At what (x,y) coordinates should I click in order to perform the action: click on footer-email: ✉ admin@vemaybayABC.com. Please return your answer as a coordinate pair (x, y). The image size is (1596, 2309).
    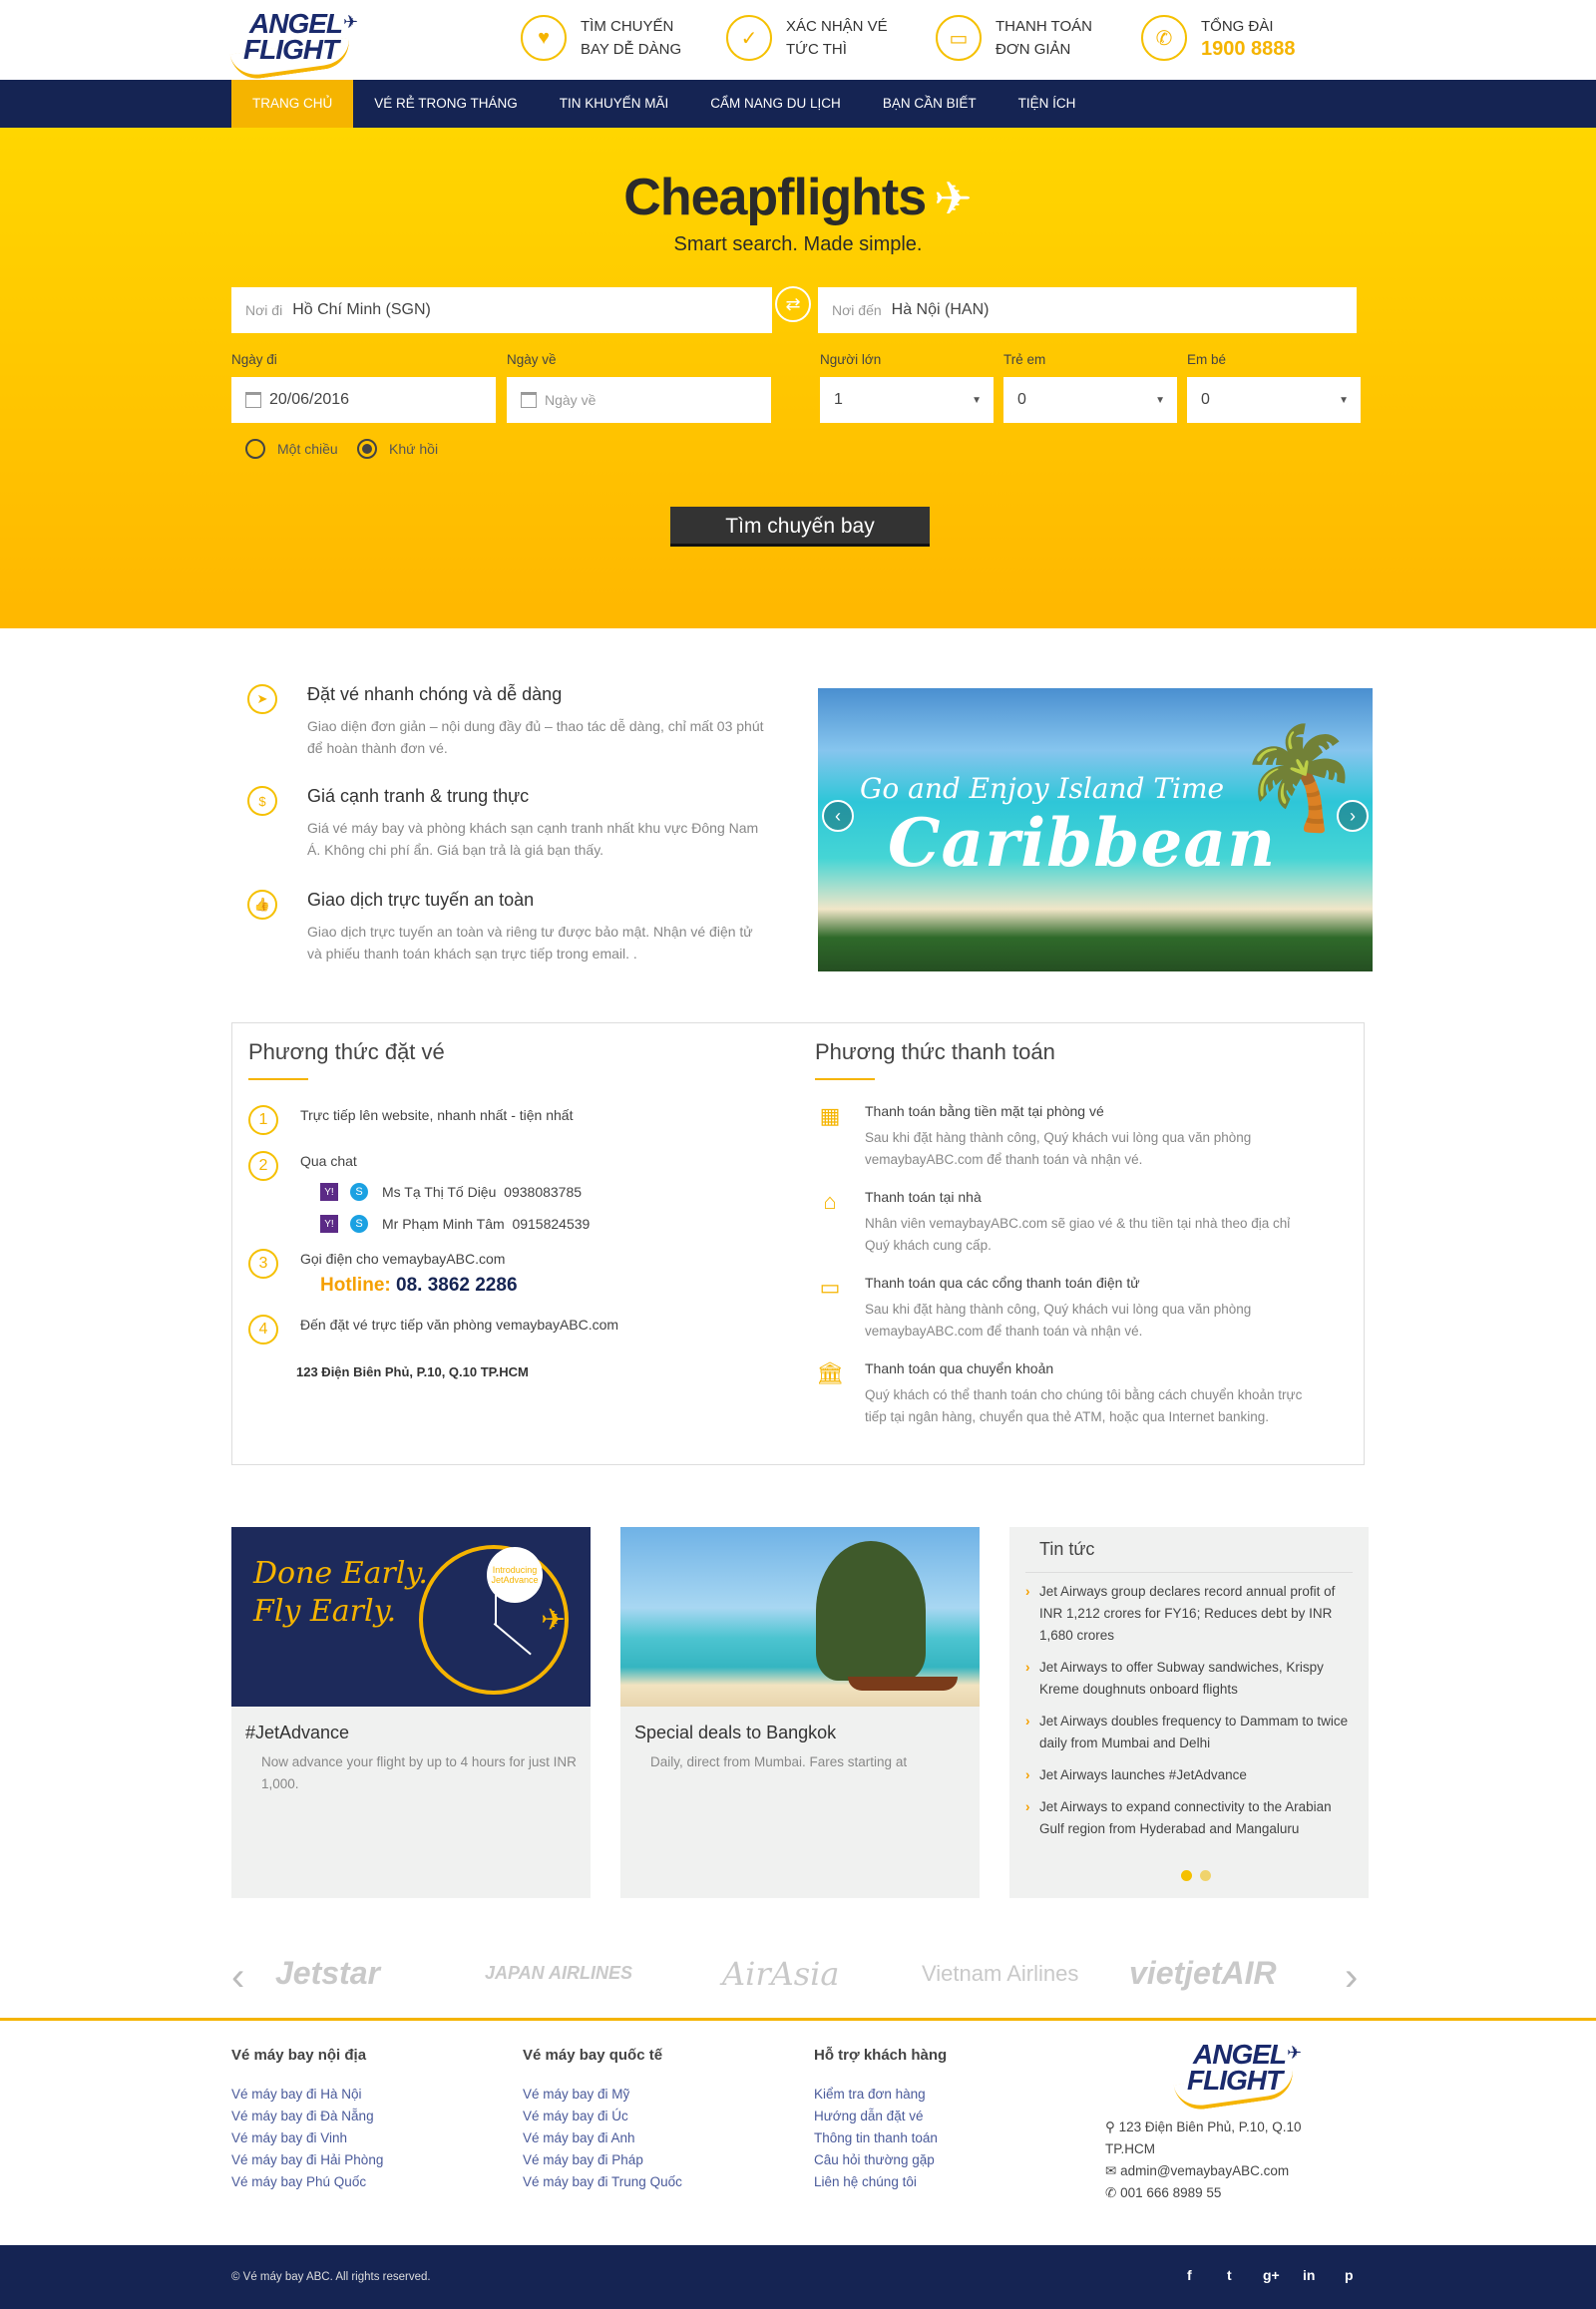
    Looking at the image, I should click on (1225, 2171).